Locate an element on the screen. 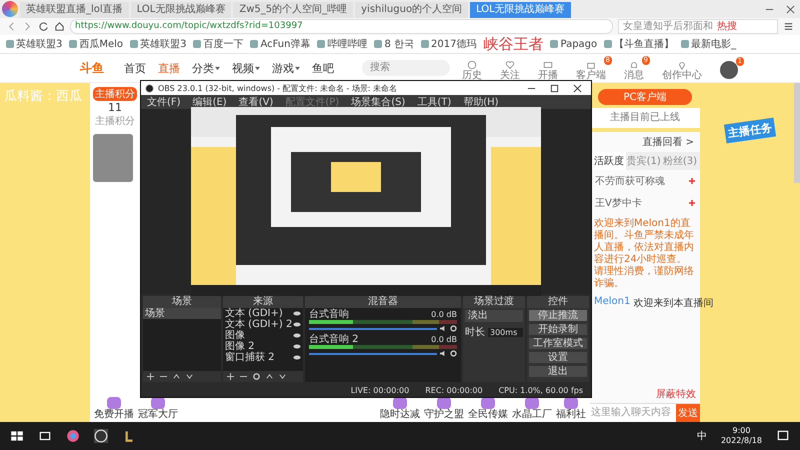 The image size is (800, 450). menu-item: 查看(V) is located at coordinates (256, 102).